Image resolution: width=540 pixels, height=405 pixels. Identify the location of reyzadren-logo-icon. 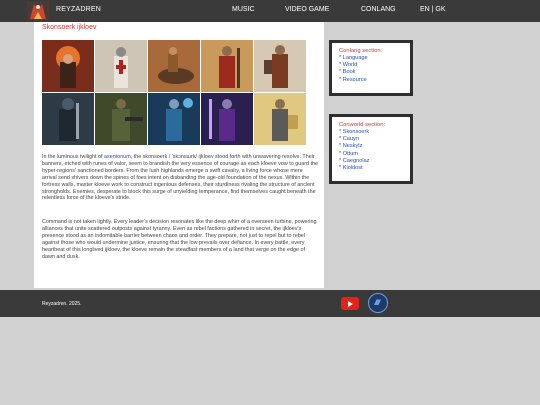
(38, 11).